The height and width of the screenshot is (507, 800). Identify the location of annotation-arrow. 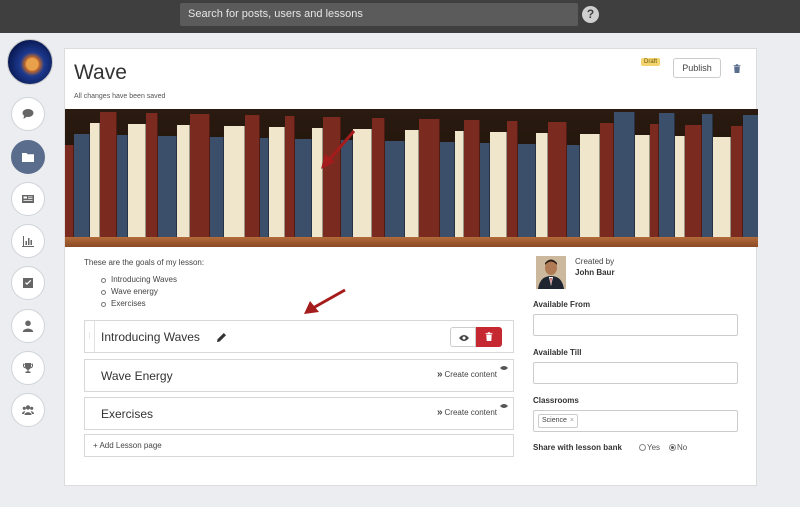
(325, 301).